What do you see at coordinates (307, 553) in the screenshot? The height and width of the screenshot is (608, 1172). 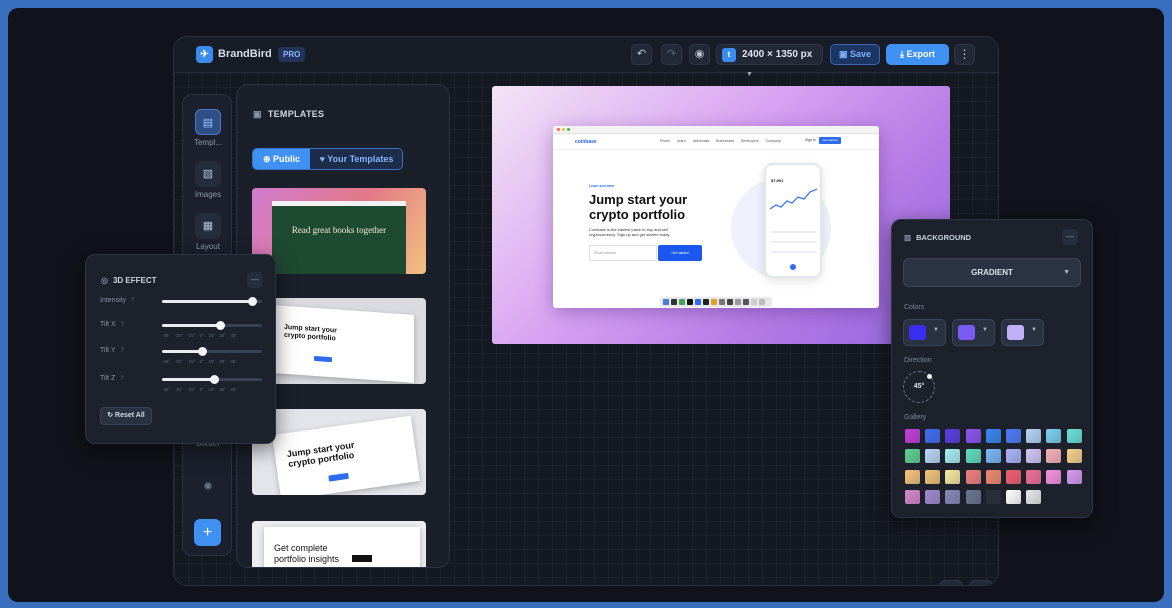 I see `template-thumb-headline: Get complete portfolio insights` at bounding box center [307, 553].